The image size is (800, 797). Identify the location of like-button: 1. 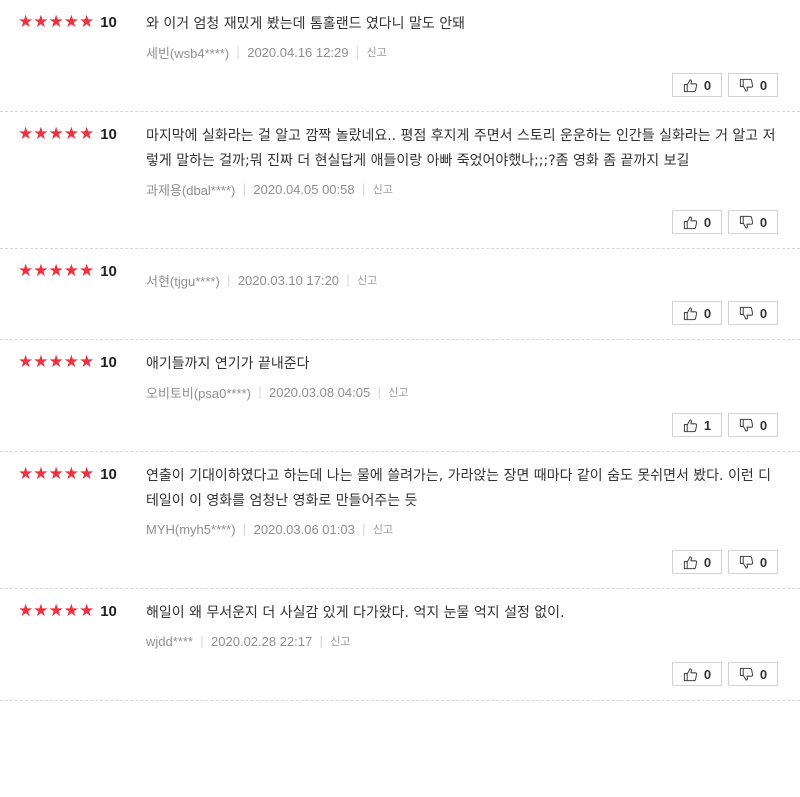
(697, 425).